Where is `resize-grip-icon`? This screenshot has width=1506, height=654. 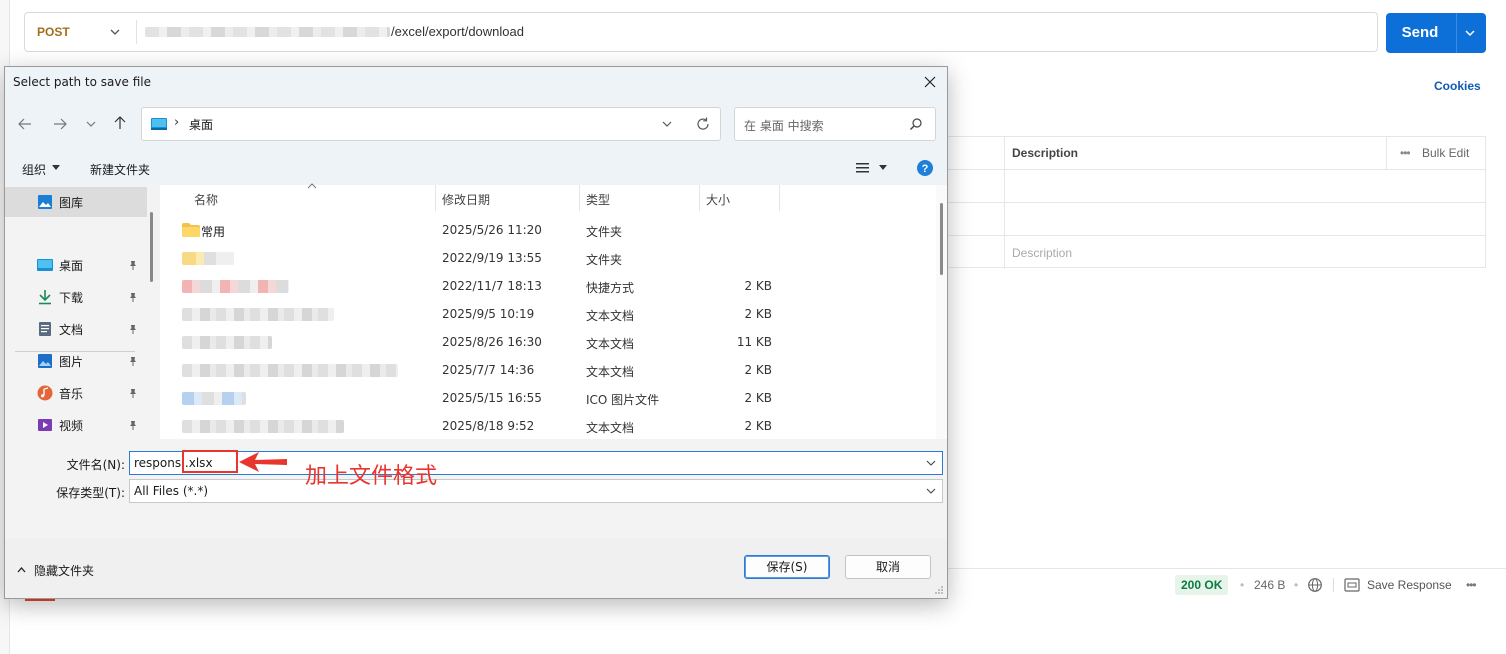
resize-grip-icon is located at coordinates (939, 590).